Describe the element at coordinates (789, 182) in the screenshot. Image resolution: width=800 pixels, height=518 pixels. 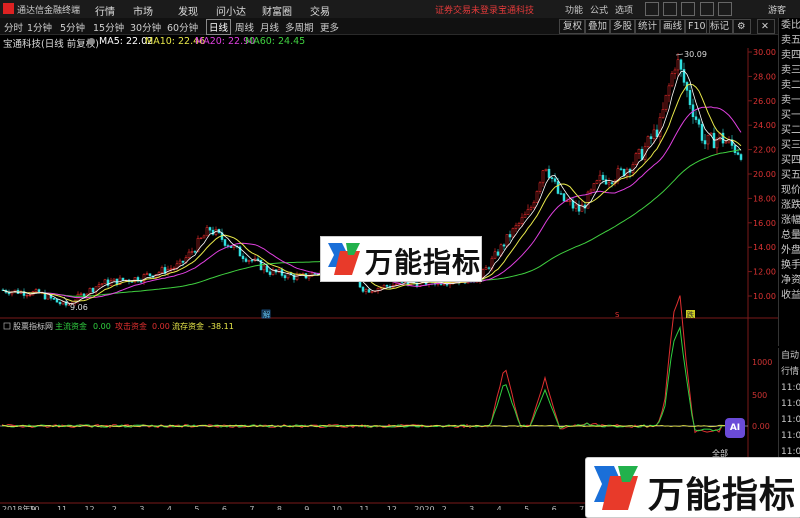
I see `quote-side-panel: 委比 卖五 卖四 卖三 卖二 卖一 买一 买二 买三 买四 买五 现价 涨跌 涨幅 总量 外盘 换手 净资 收益` at that location.